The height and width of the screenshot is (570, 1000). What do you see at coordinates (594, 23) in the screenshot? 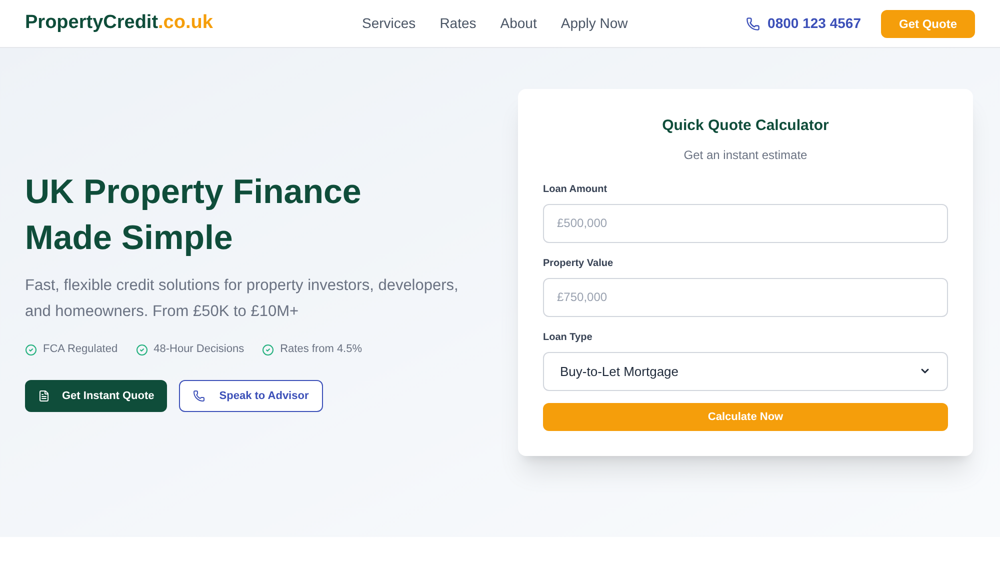
I see `nav-link: Apply Now` at bounding box center [594, 23].